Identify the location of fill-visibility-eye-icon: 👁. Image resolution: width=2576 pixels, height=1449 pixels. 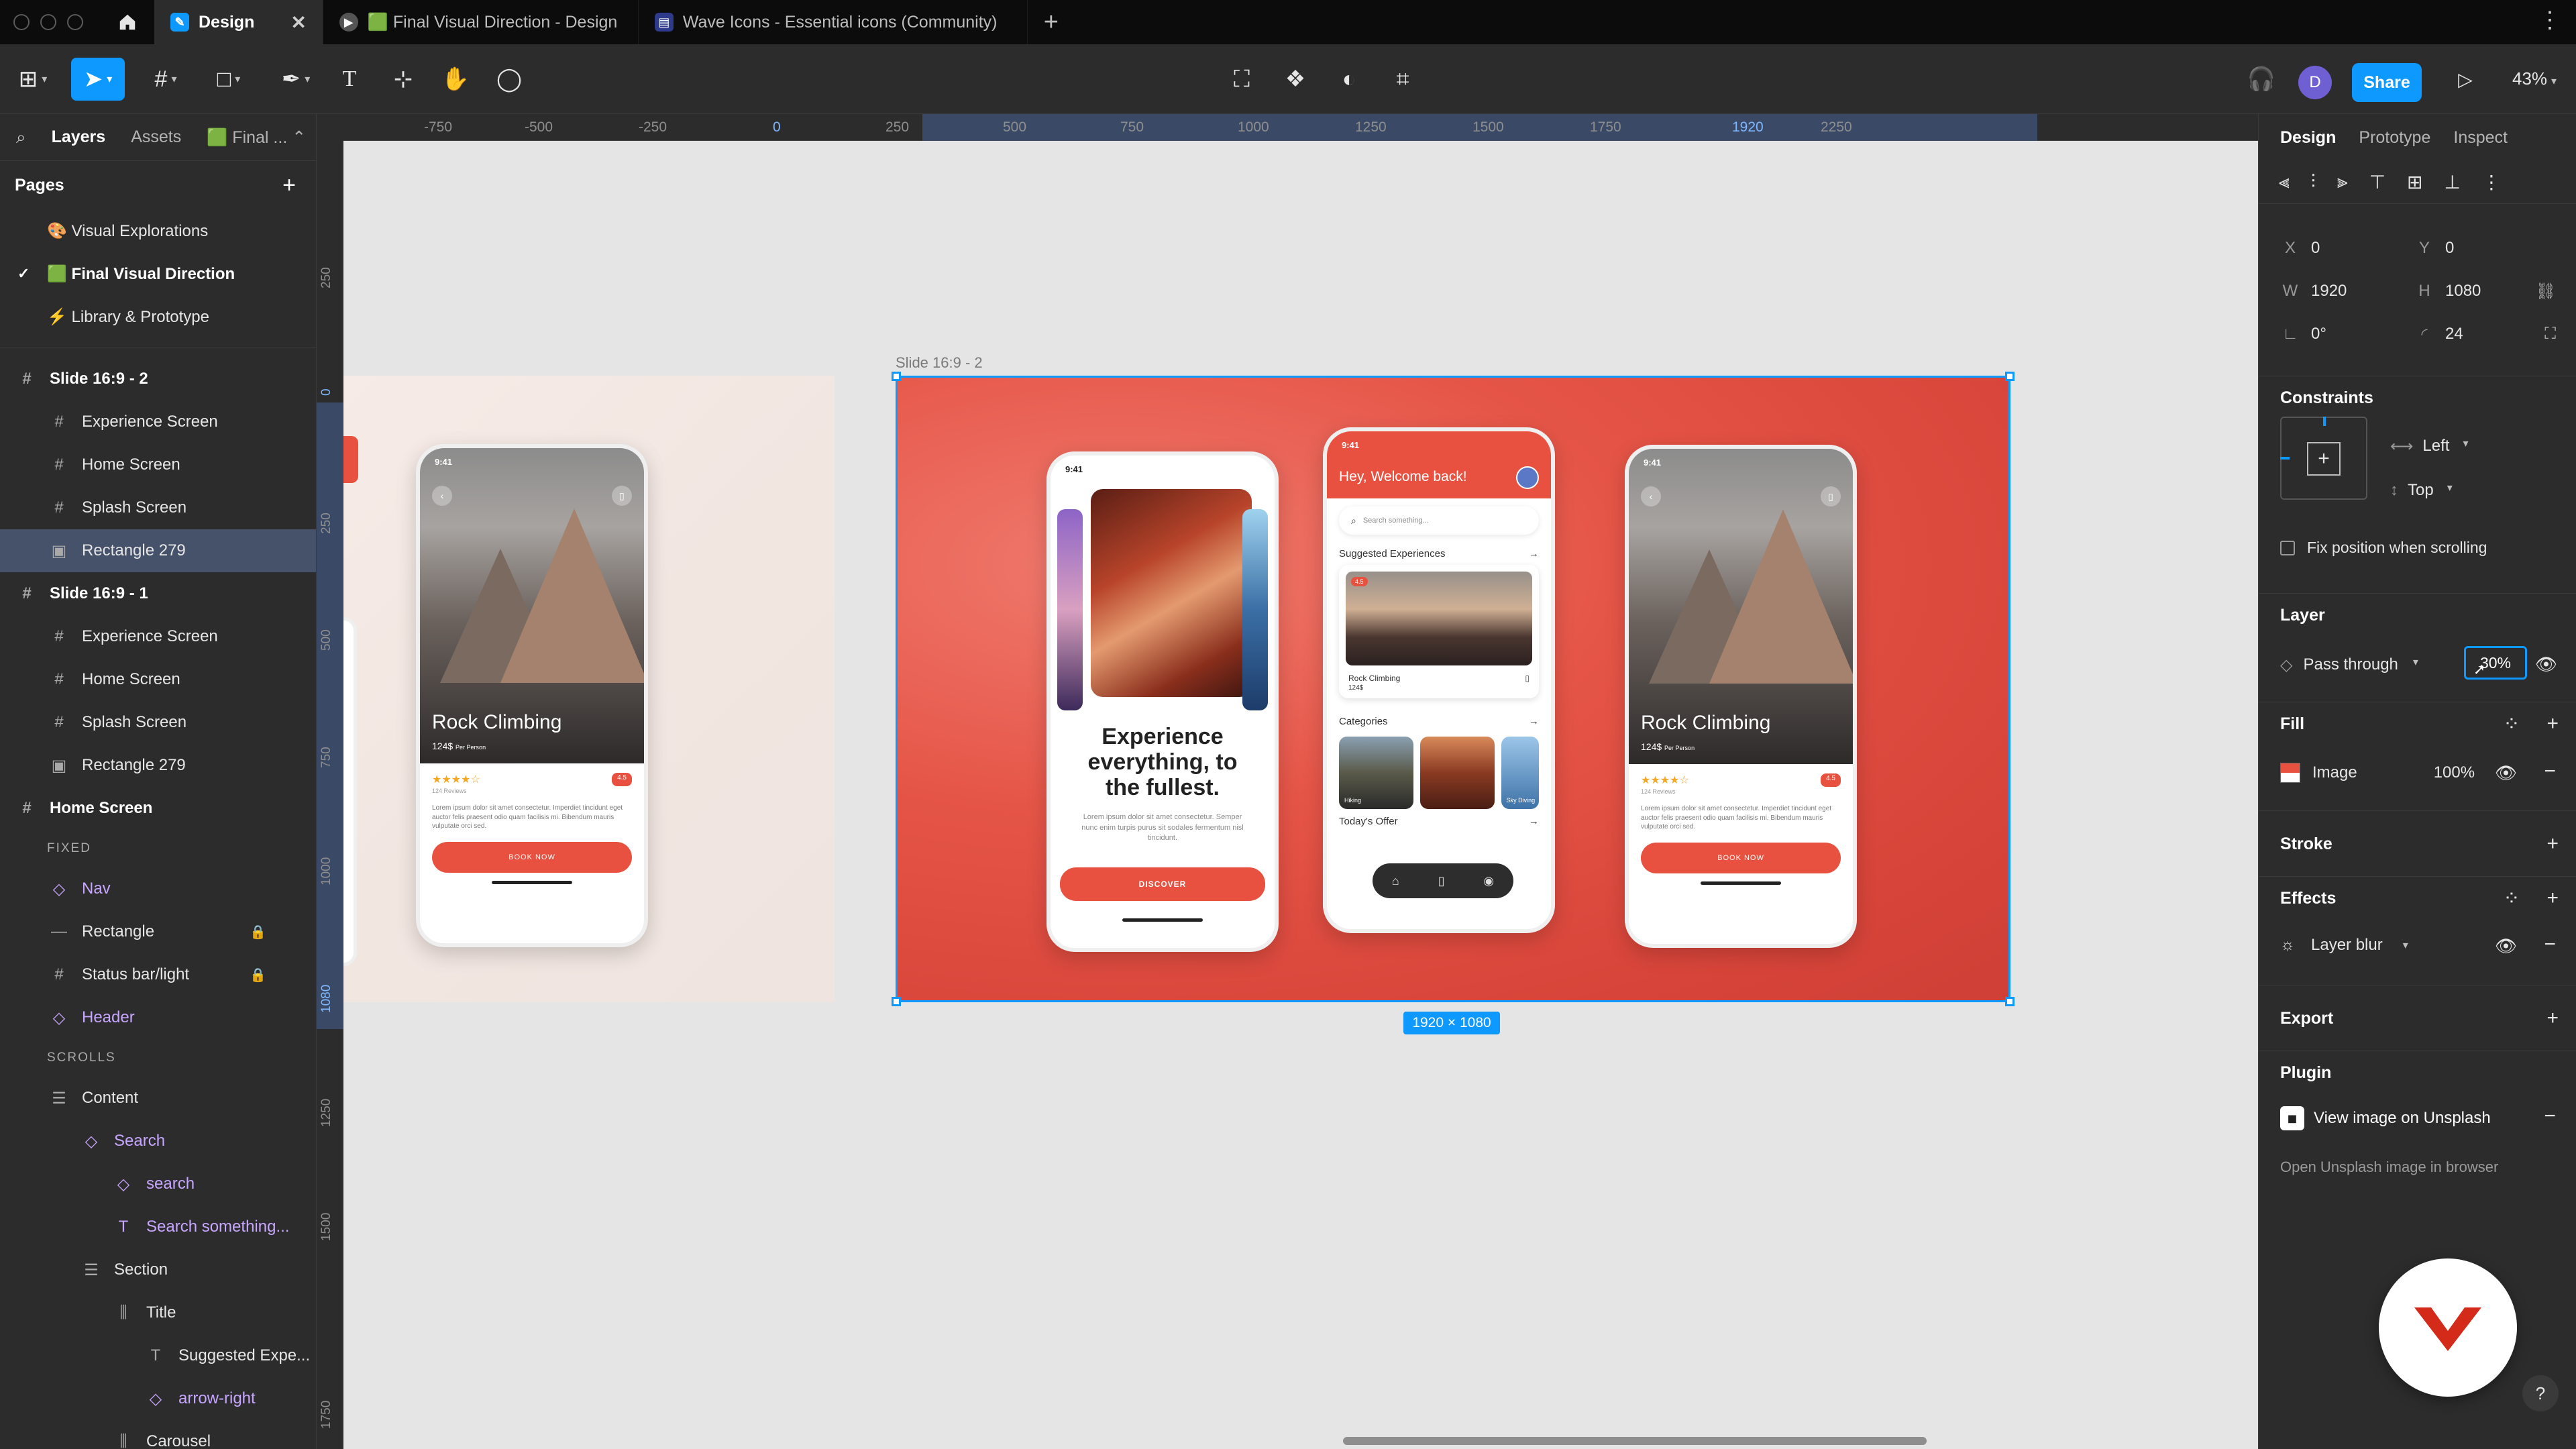
(2506, 773).